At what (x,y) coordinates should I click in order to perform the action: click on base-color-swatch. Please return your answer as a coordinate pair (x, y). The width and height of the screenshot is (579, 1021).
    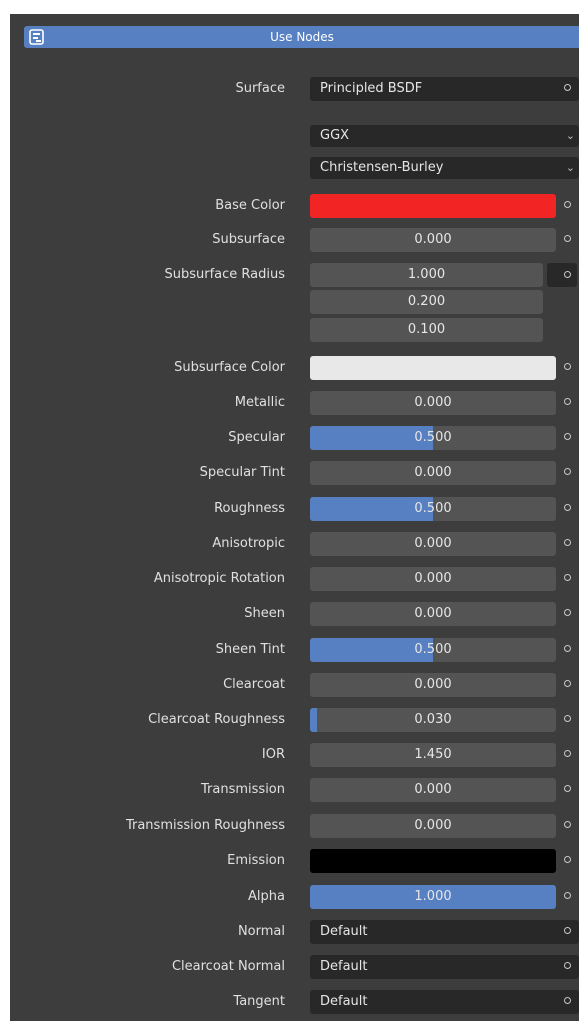
    Looking at the image, I should click on (433, 206).